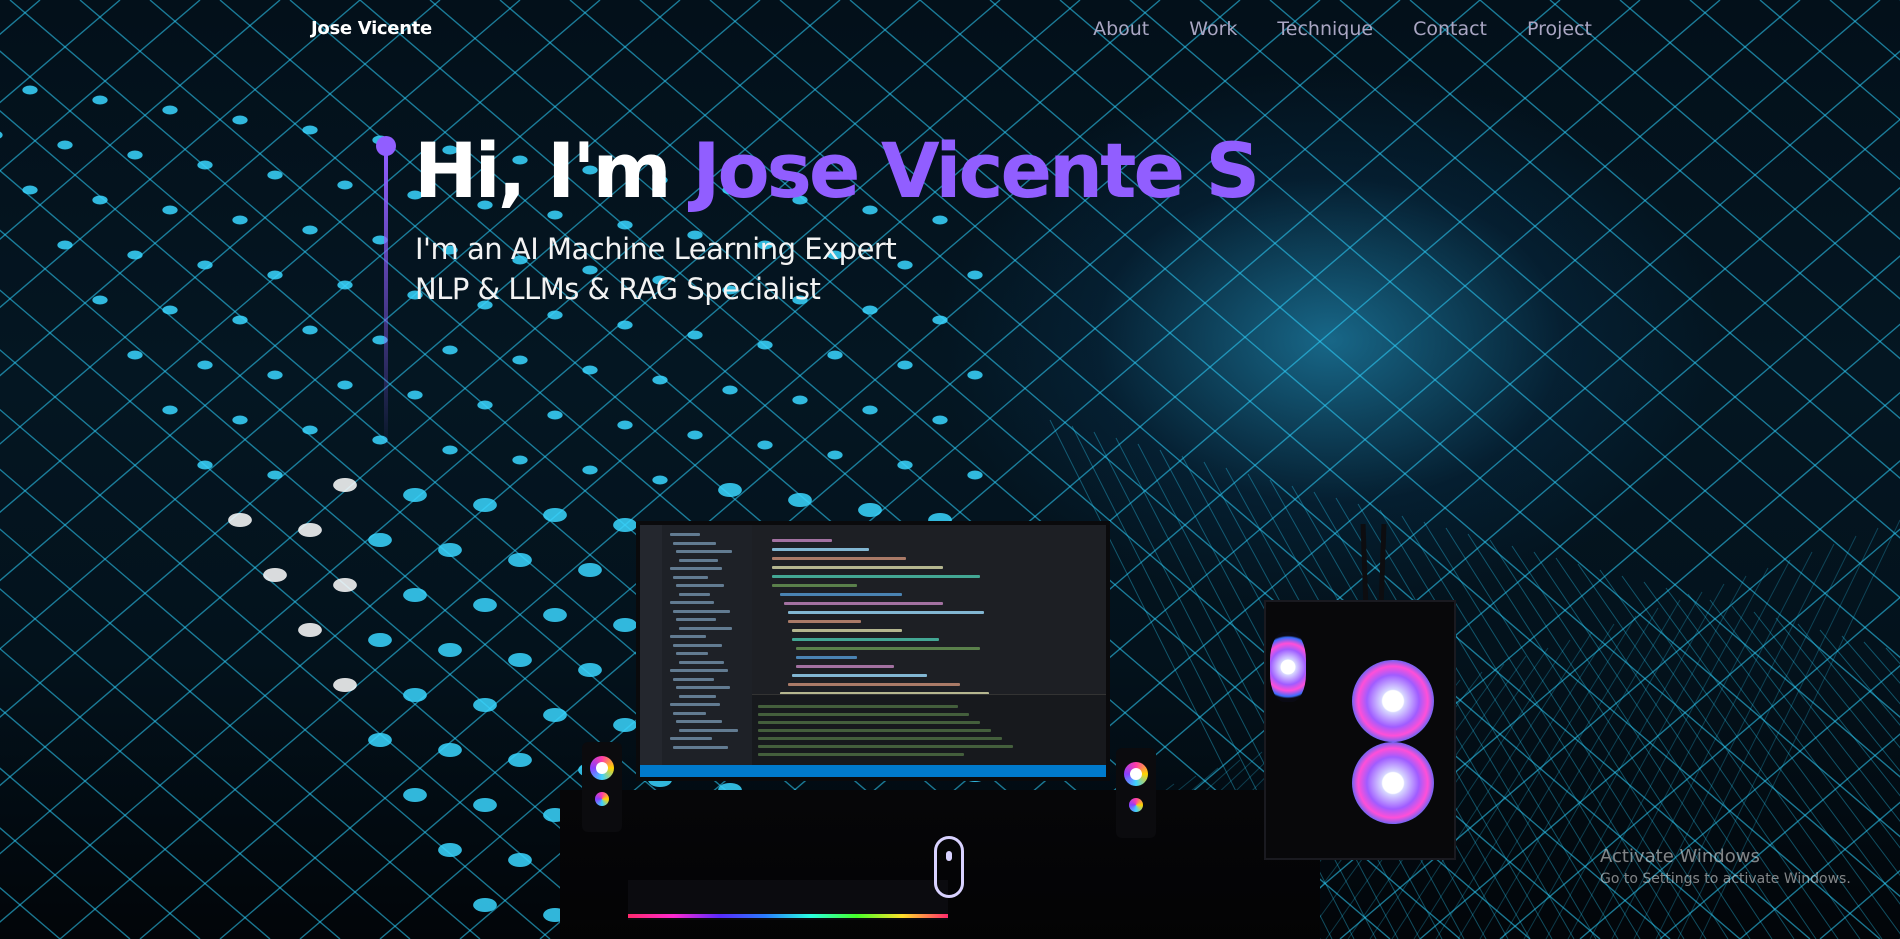 The width and height of the screenshot is (1900, 939). Describe the element at coordinates (602, 787) in the screenshot. I see `left-speaker` at that location.